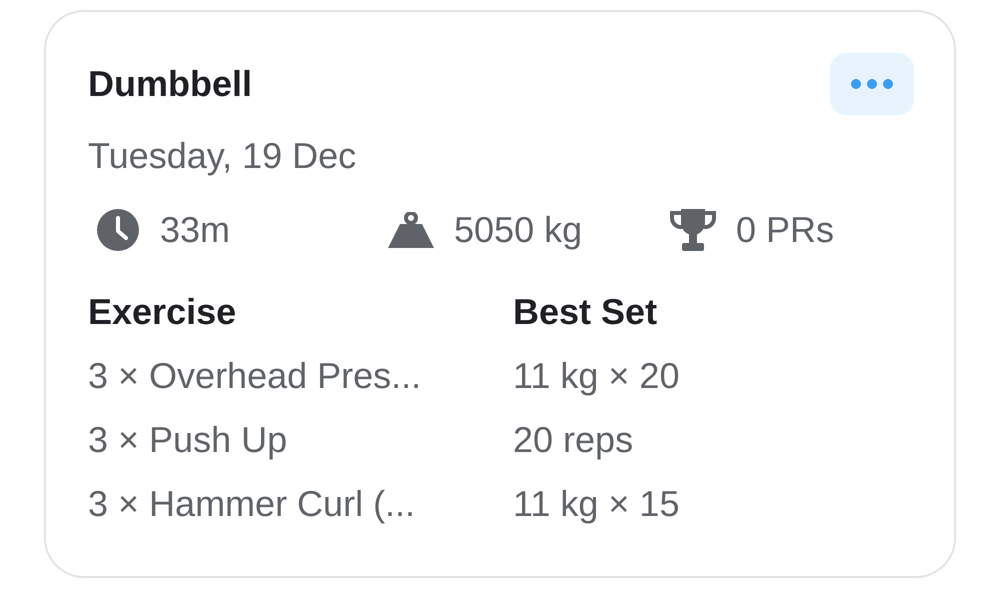 The height and width of the screenshot is (596, 1000). I want to click on table-cell-text: 11 kg × 20, so click(596, 376).